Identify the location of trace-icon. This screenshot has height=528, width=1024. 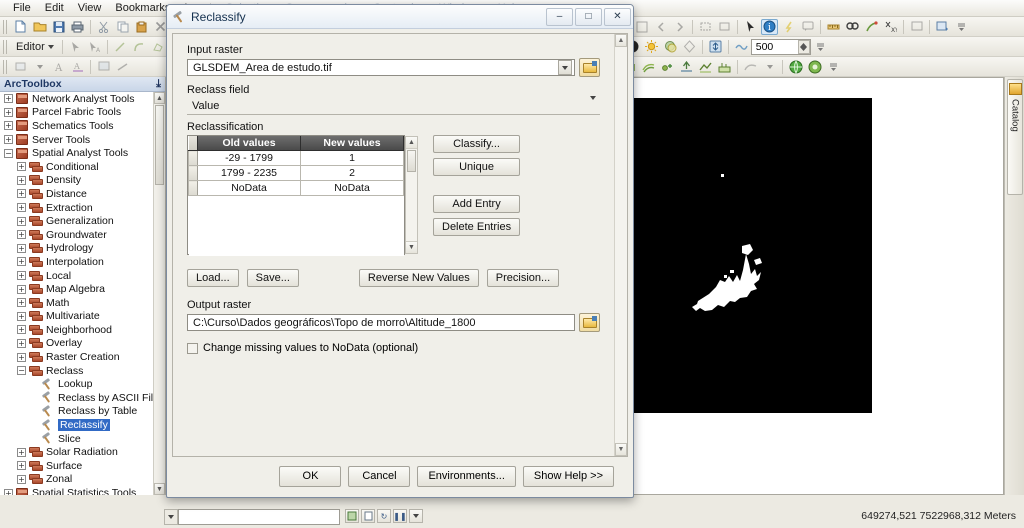
(158, 47).